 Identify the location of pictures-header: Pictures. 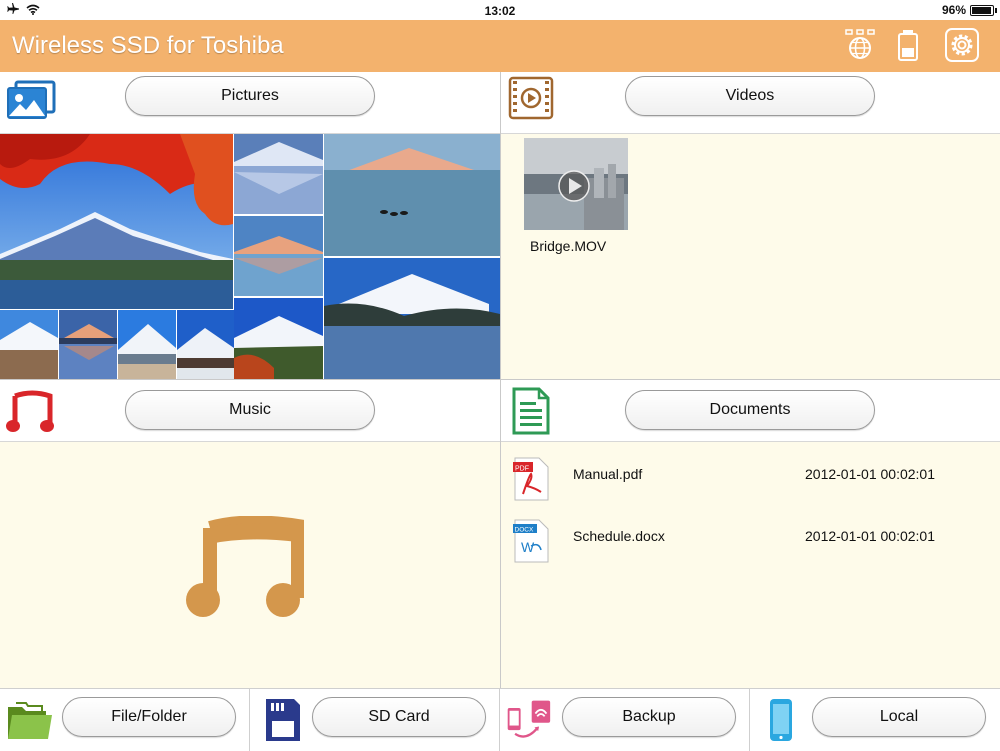
(250, 103).